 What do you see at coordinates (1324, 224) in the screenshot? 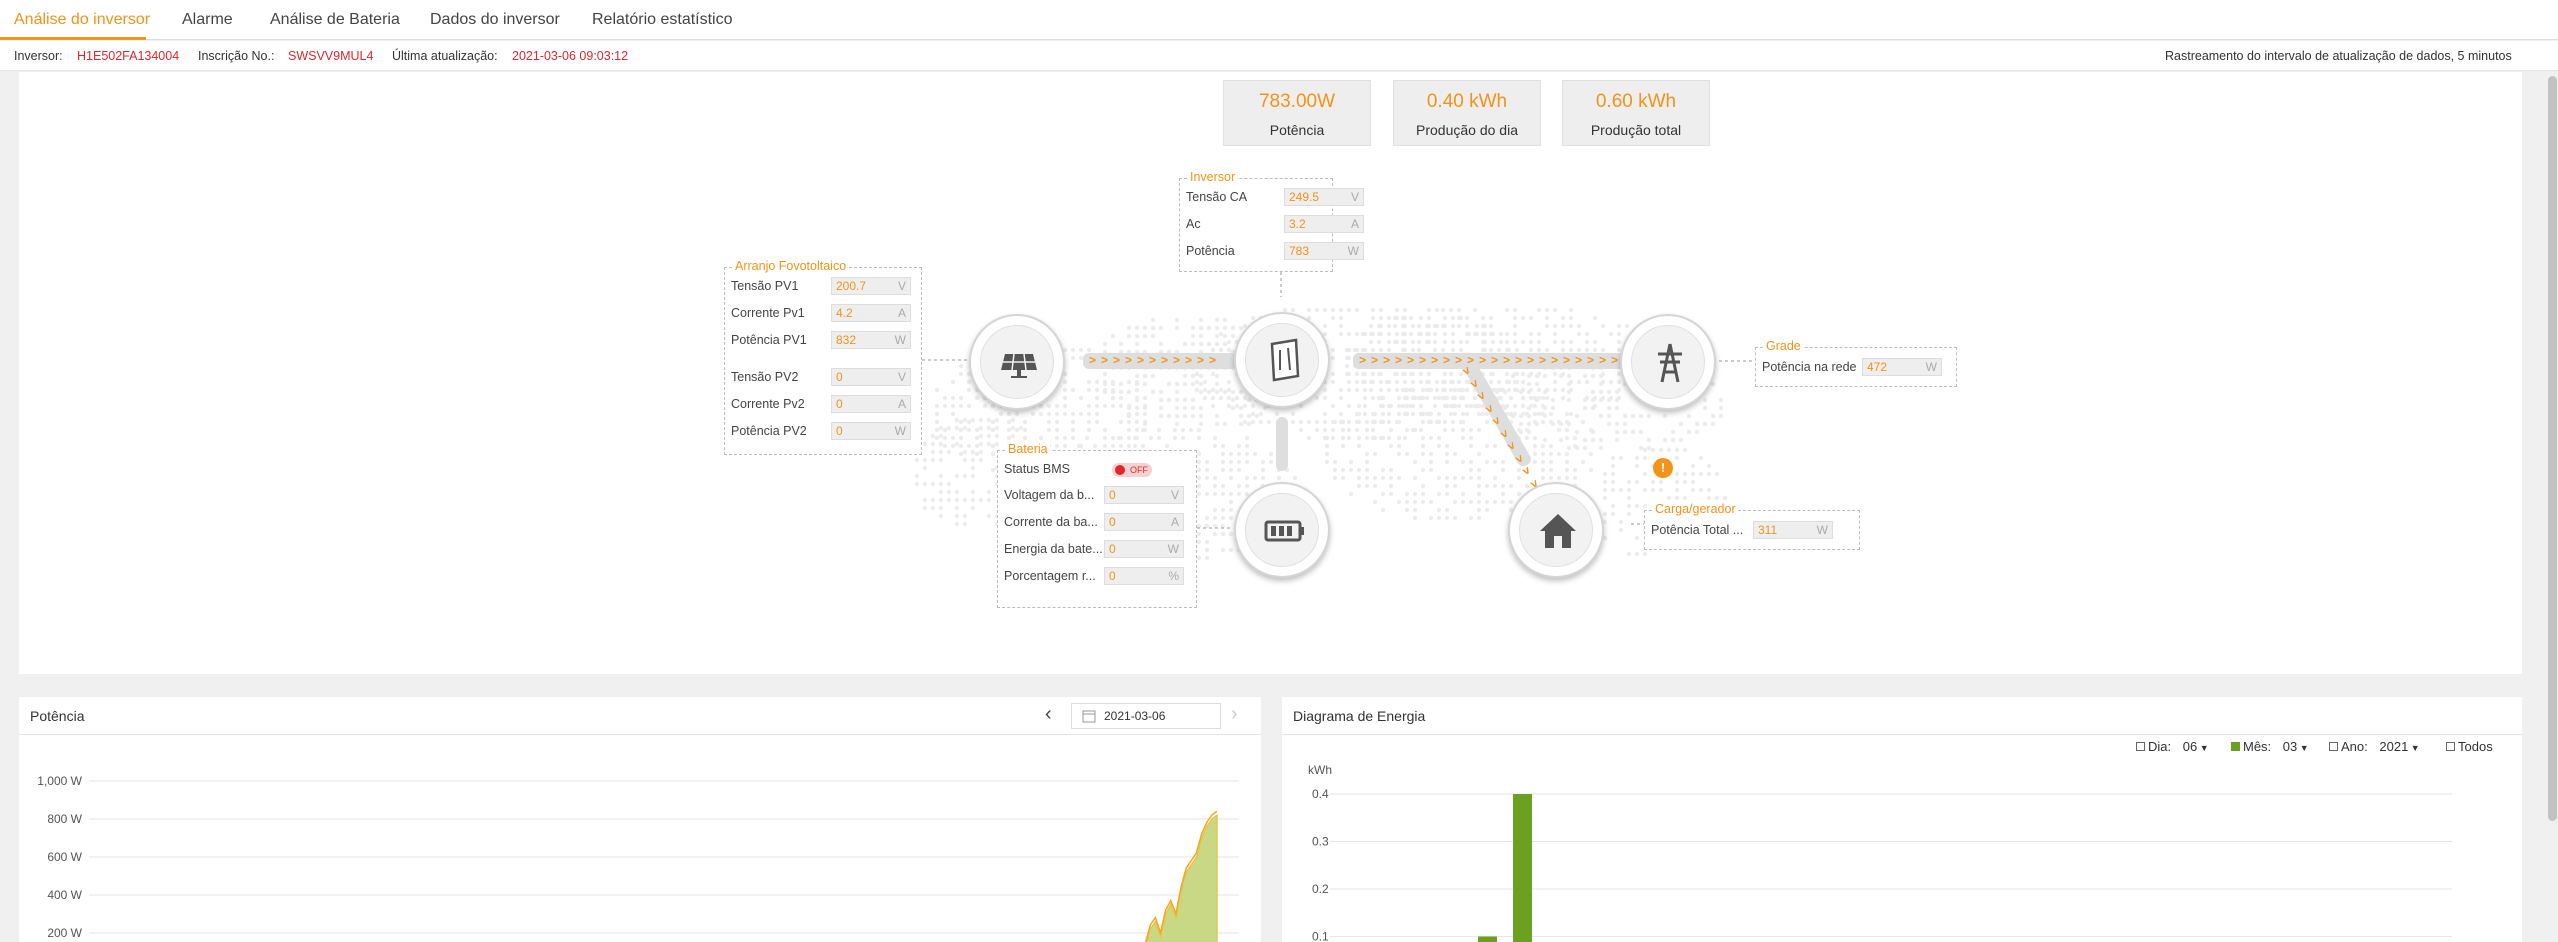
I see `inverter-row-value-box: 3.2 A` at bounding box center [1324, 224].